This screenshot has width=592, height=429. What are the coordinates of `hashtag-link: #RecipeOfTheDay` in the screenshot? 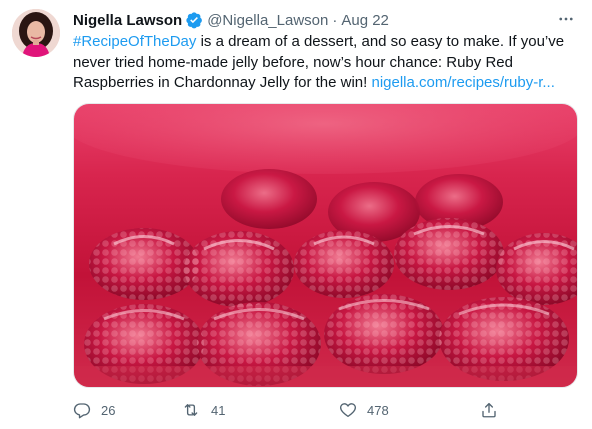 It's located at (134, 41).